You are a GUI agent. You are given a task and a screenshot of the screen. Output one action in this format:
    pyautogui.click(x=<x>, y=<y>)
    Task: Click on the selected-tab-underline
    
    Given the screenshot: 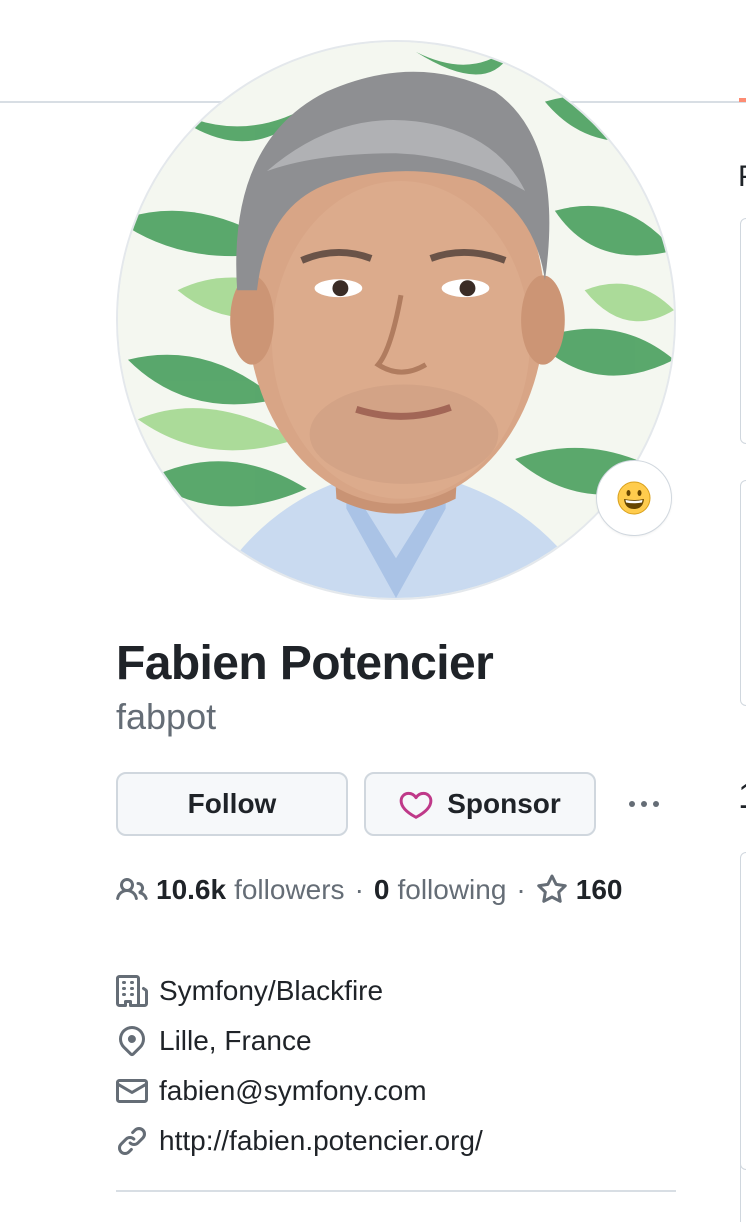 What is the action you would take?
    pyautogui.click(x=742, y=100)
    